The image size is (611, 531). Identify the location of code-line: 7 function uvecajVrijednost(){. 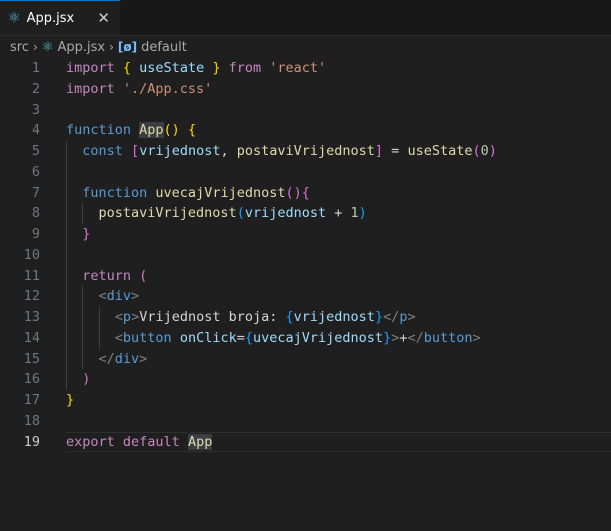
(305, 193).